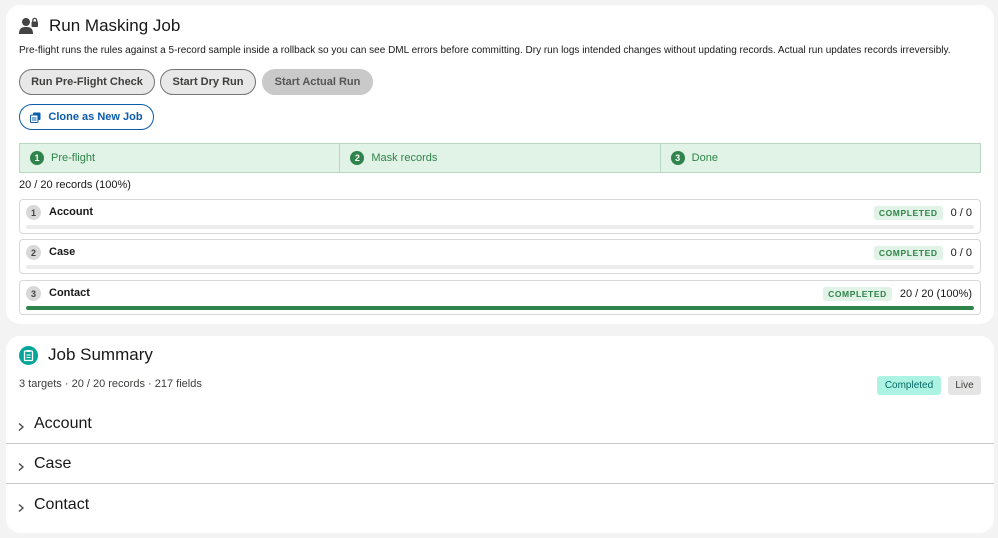 The height and width of the screenshot is (538, 998). What do you see at coordinates (935, 294) in the screenshot?
I see `object-count: 20 / 20 (100%)` at bounding box center [935, 294].